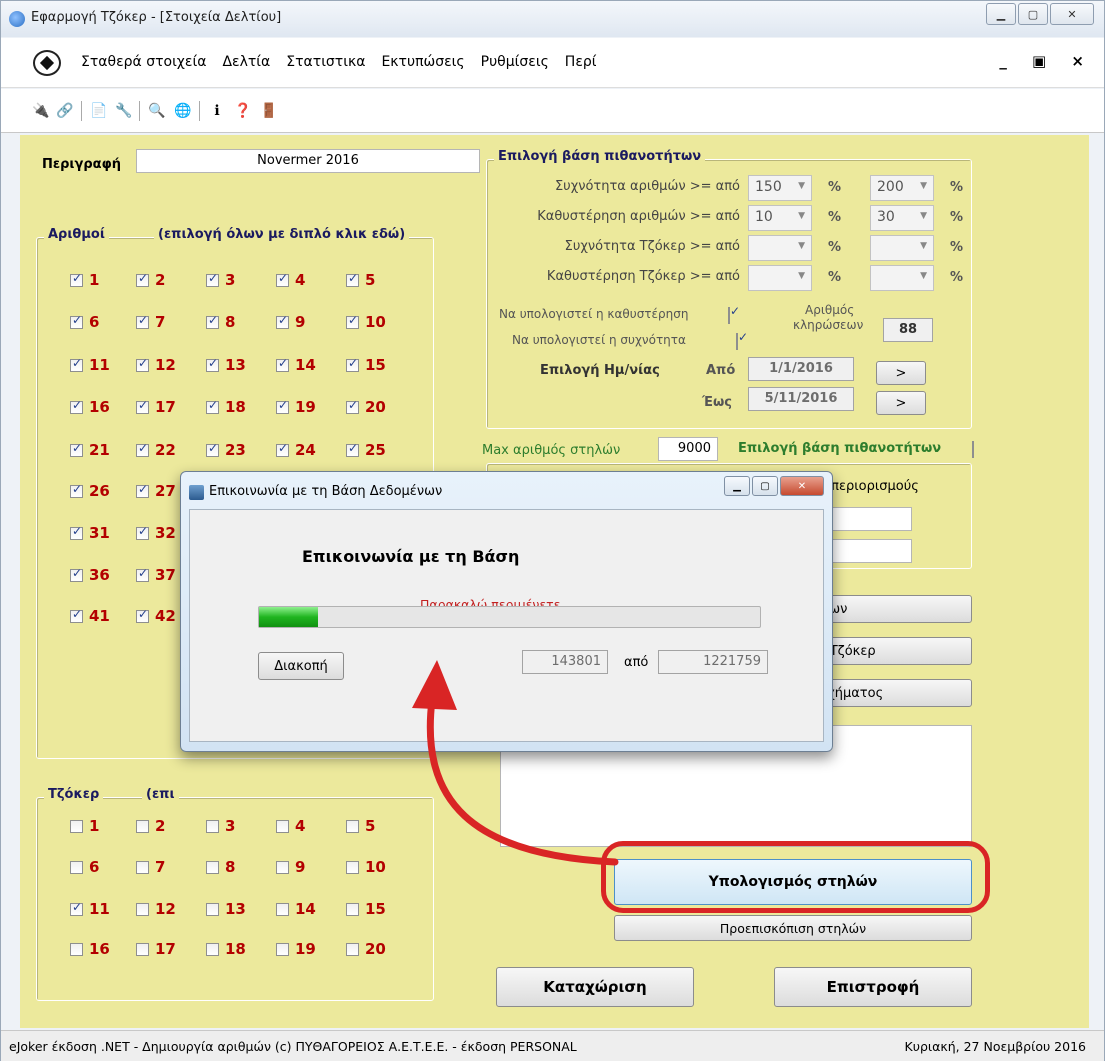 This screenshot has height=1061, width=1105. Describe the element at coordinates (515, 763) in the screenshot. I see `annotation-arrow` at that location.